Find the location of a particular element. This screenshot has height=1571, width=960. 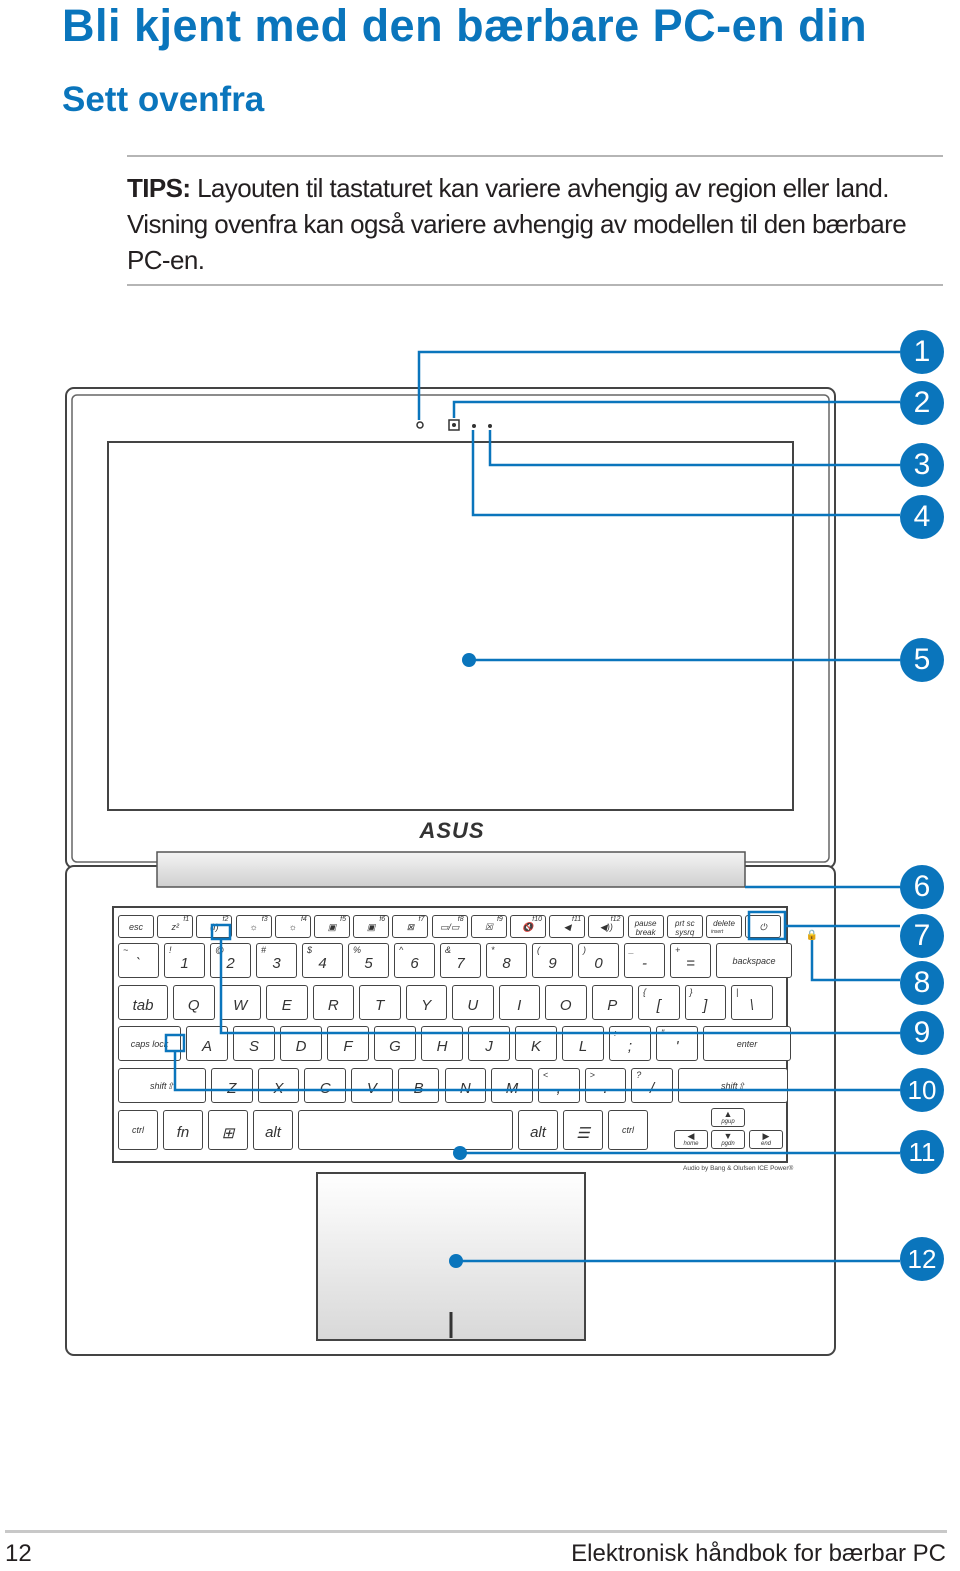

footer-title: Elektronisk håndbok for bærbar PC is located at coordinates (758, 1553).